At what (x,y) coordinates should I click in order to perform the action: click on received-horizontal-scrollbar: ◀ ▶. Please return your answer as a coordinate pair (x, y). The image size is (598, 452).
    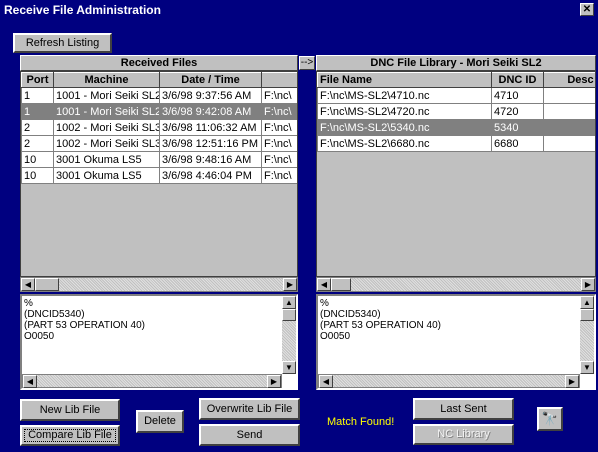
    Looking at the image, I should click on (159, 284).